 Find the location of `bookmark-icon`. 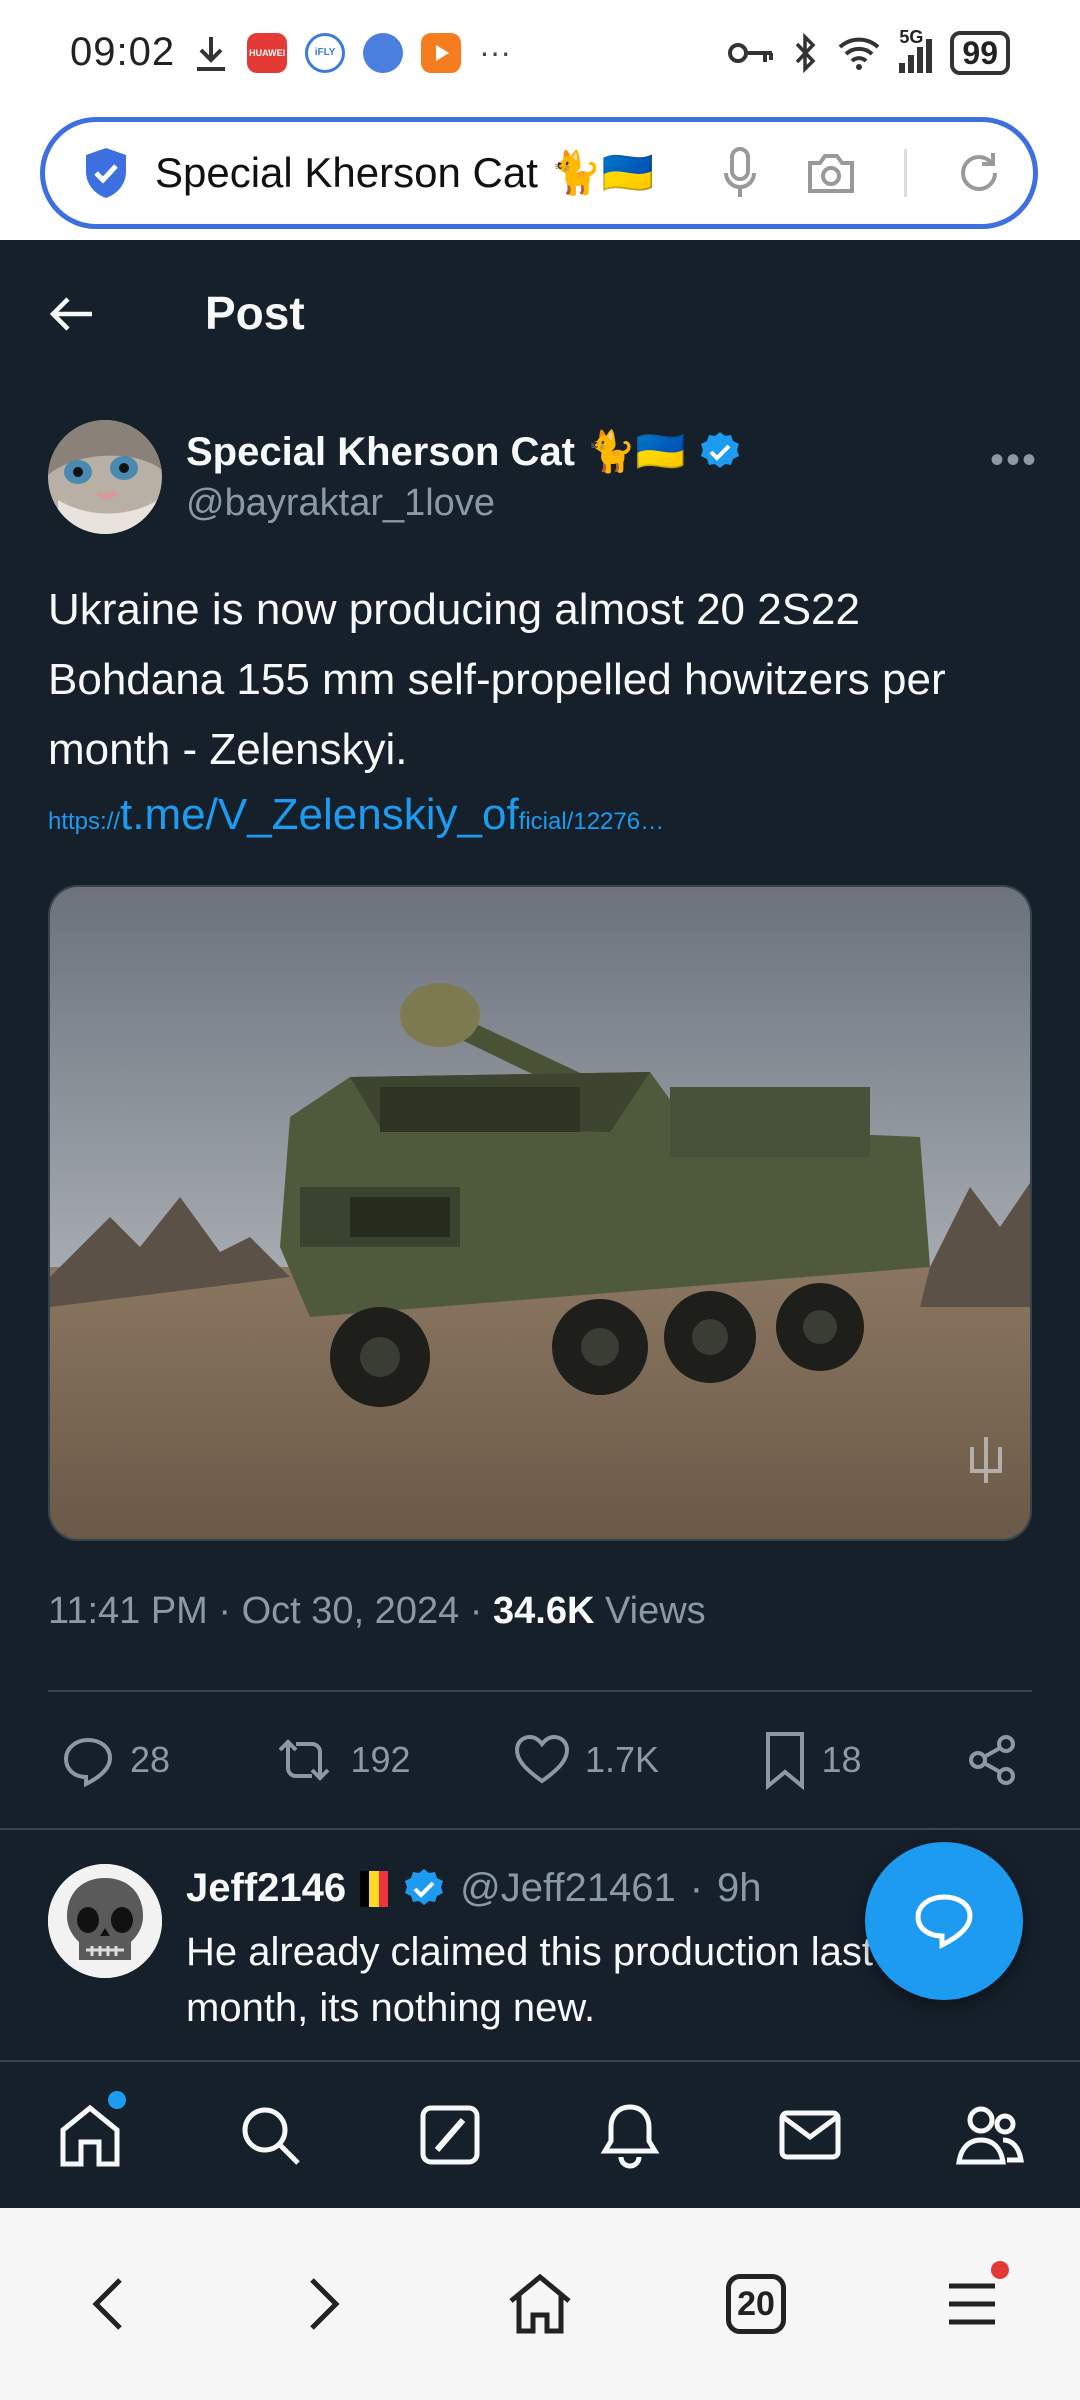

bookmark-icon is located at coordinates (784, 1761).